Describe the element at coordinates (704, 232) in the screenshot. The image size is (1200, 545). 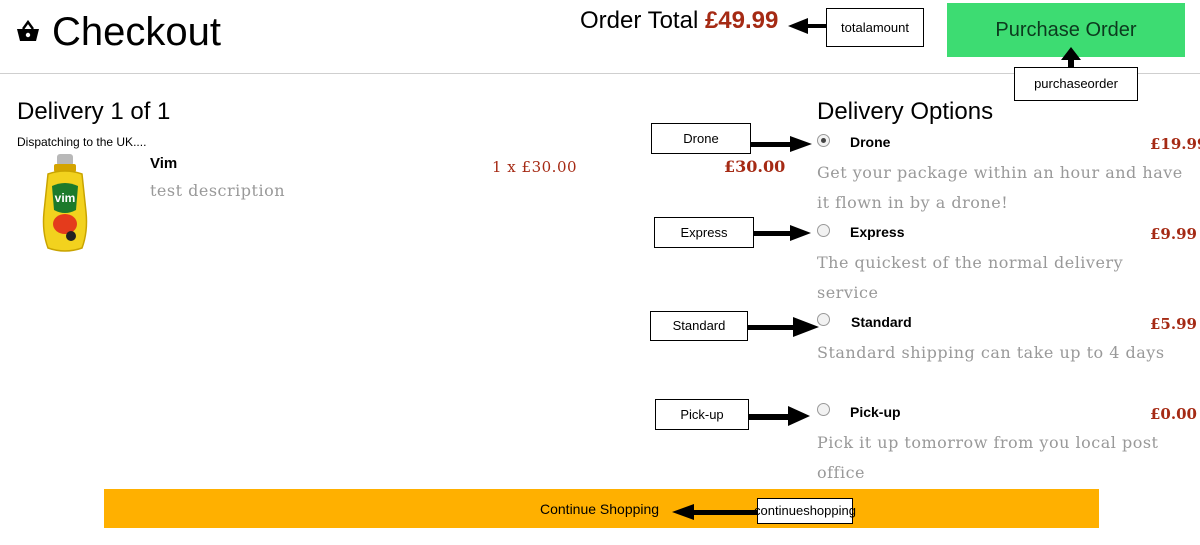
I see `annotation-express: Express` at that location.